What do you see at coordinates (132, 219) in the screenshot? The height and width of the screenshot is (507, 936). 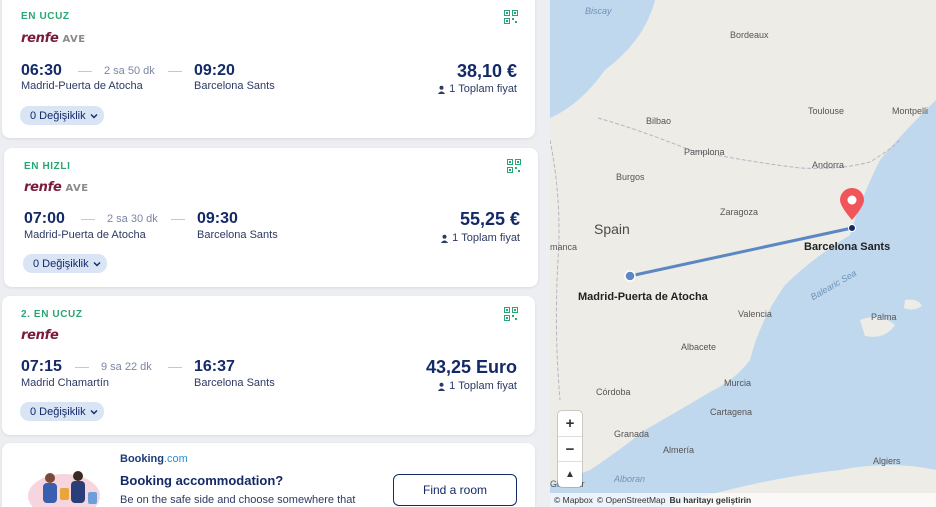 I see `trip-duration: 2 sa 30 dk` at bounding box center [132, 219].